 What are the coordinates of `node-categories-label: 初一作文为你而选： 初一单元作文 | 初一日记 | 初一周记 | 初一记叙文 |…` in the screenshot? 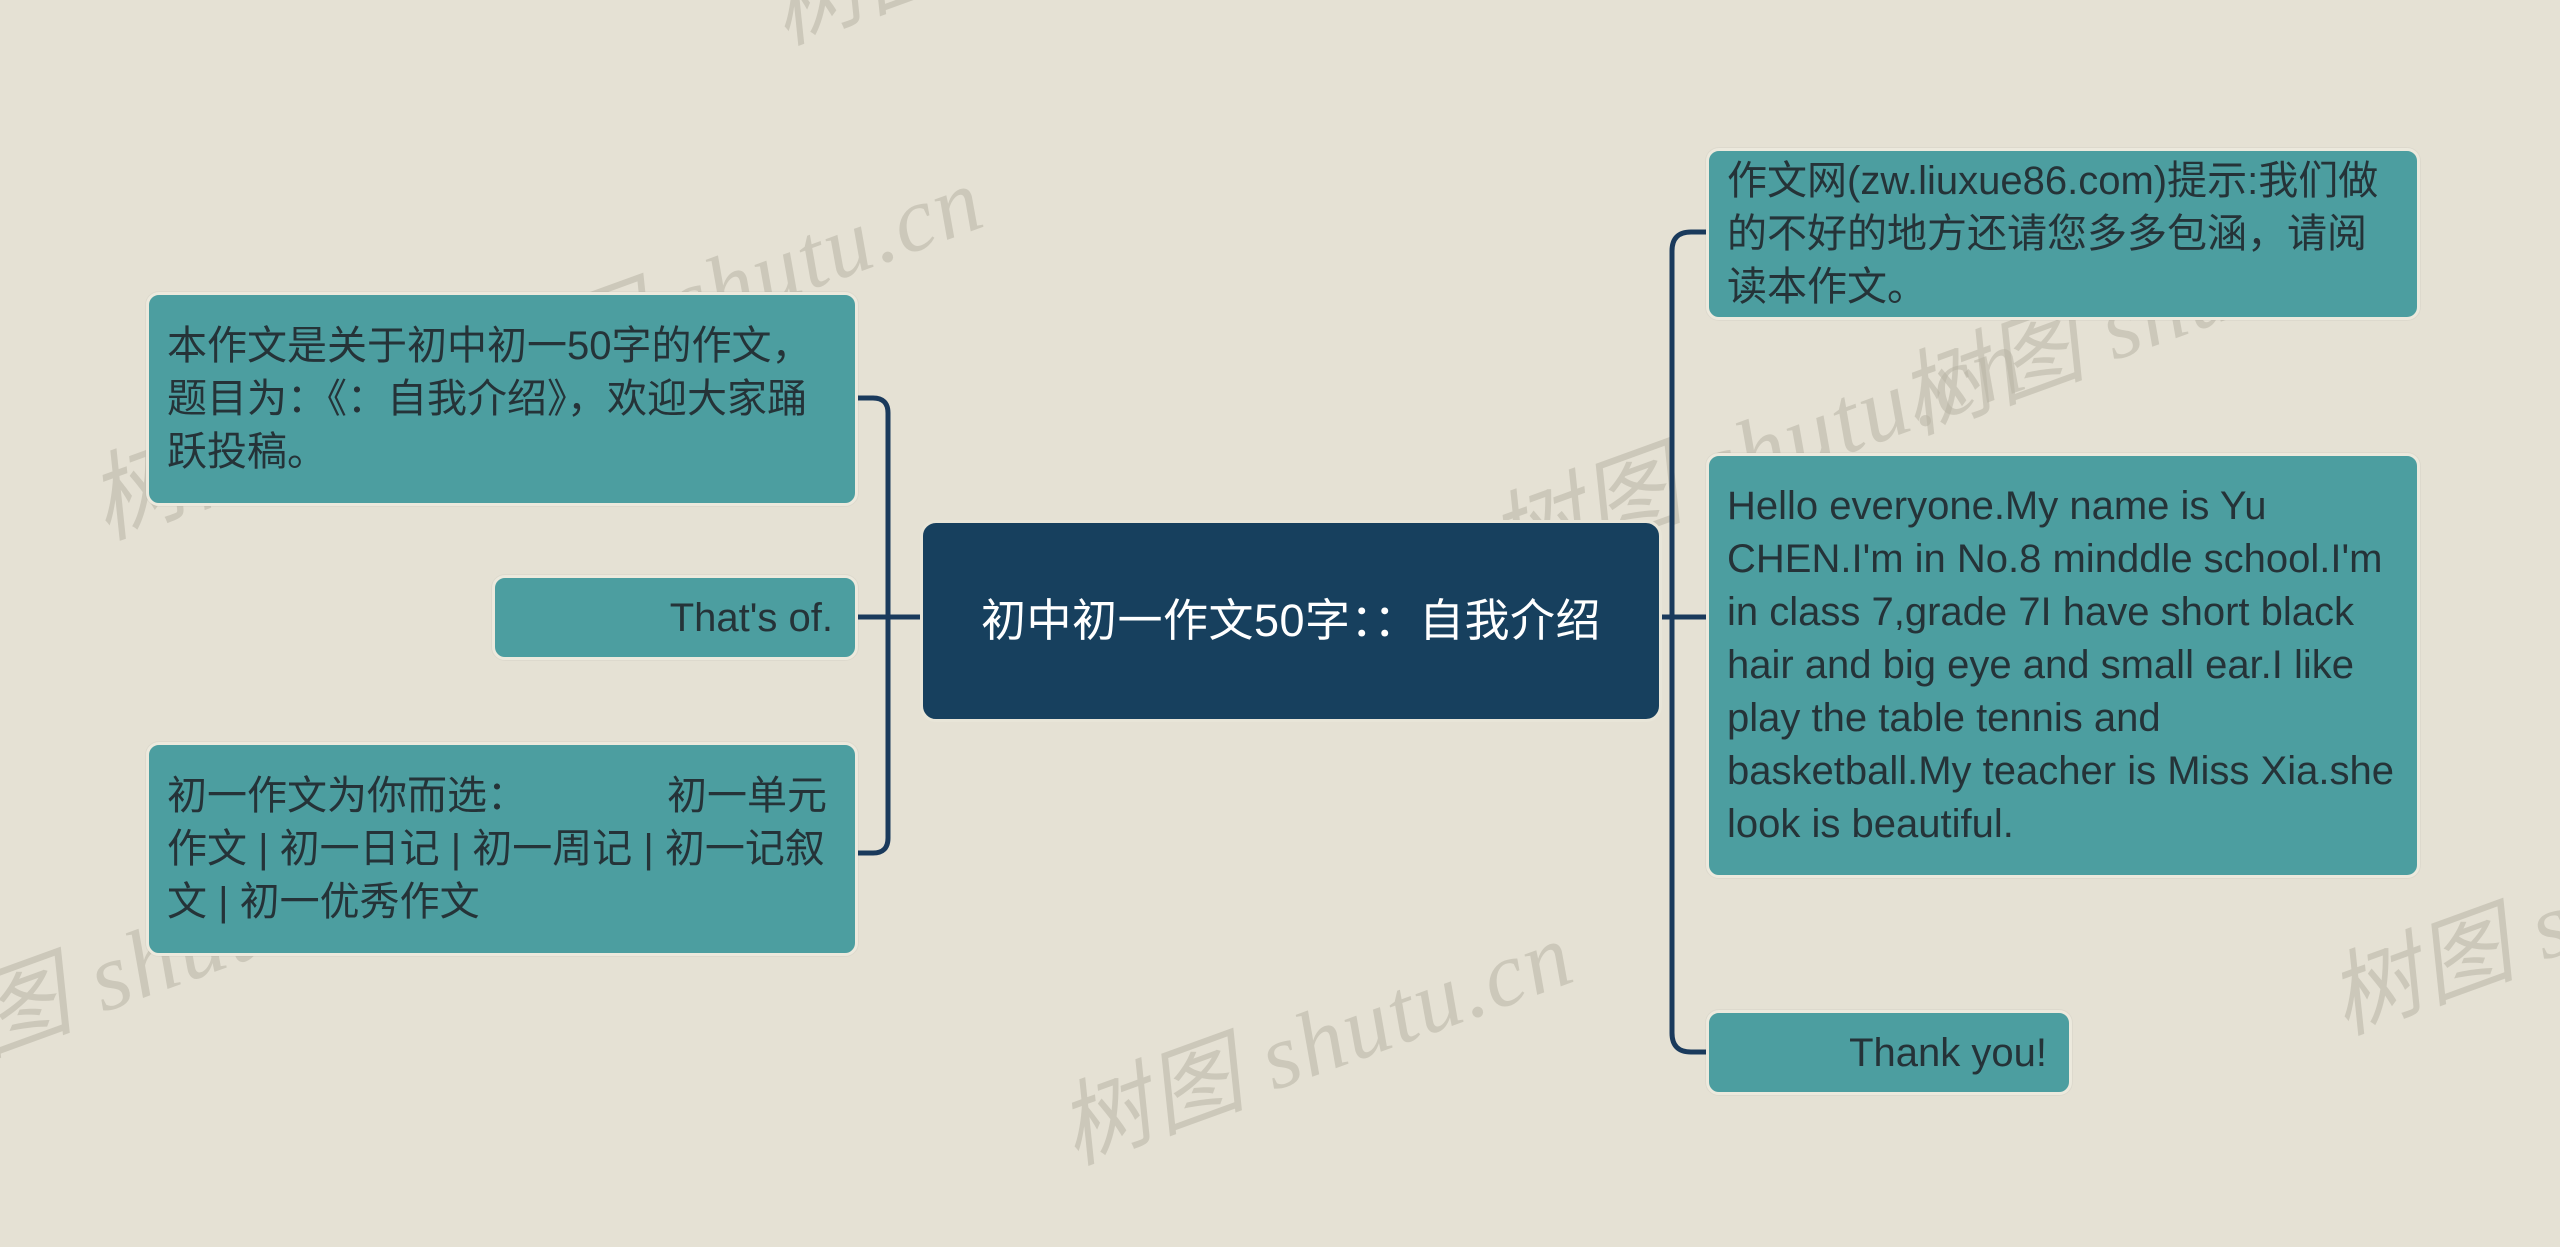 It's located at (497, 848).